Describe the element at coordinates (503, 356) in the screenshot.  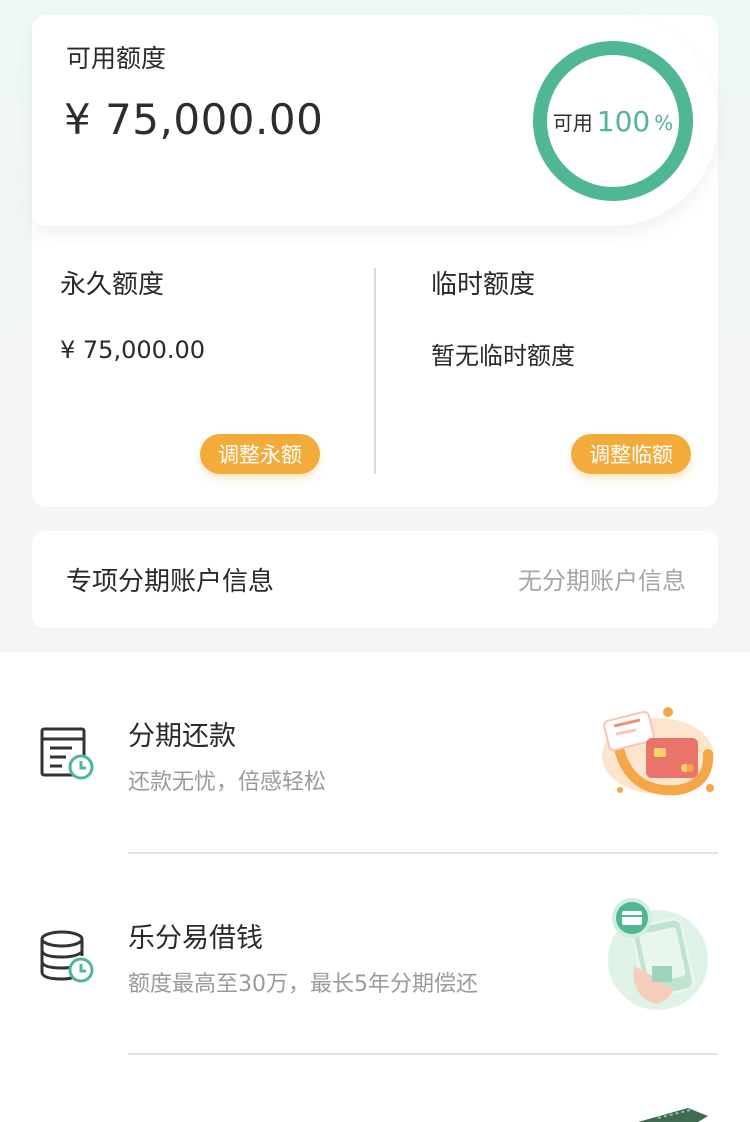
I see `temporary-limit-value: 暂无临时额度` at that location.